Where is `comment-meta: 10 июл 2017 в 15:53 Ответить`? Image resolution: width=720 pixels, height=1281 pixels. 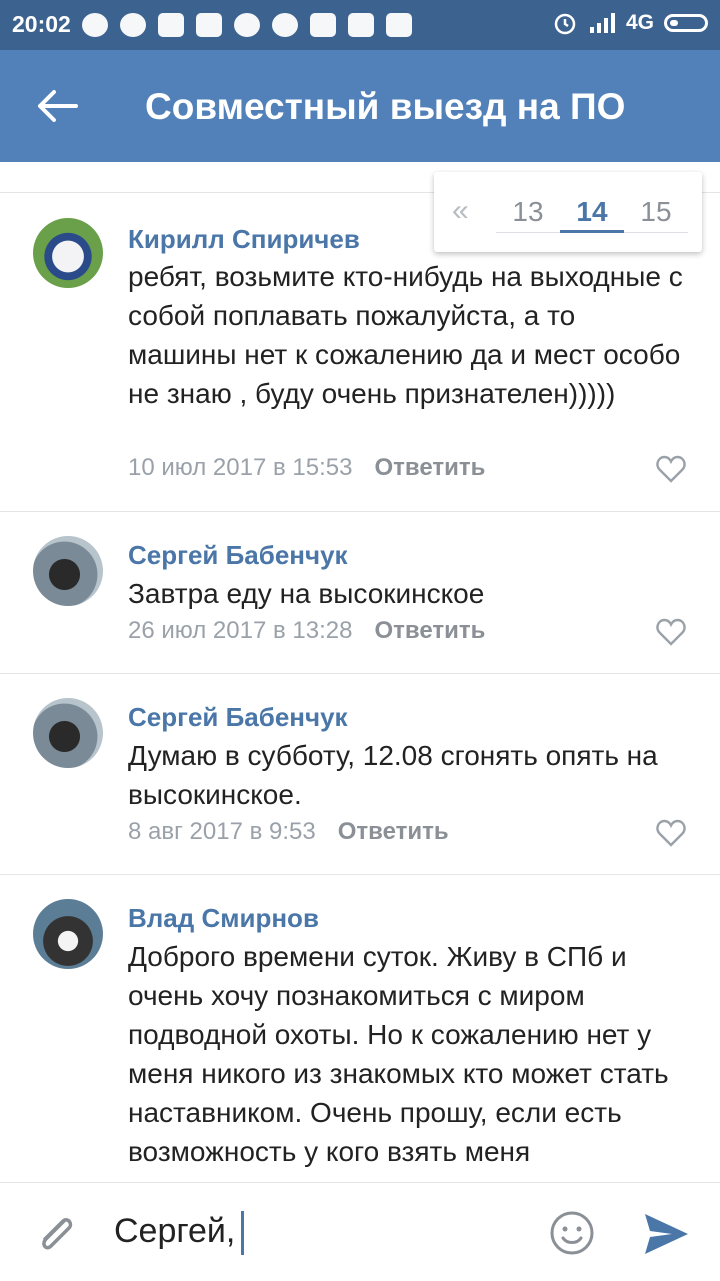
comment-meta: 10 июл 2017 в 15:53 Ответить is located at coordinates (306, 468).